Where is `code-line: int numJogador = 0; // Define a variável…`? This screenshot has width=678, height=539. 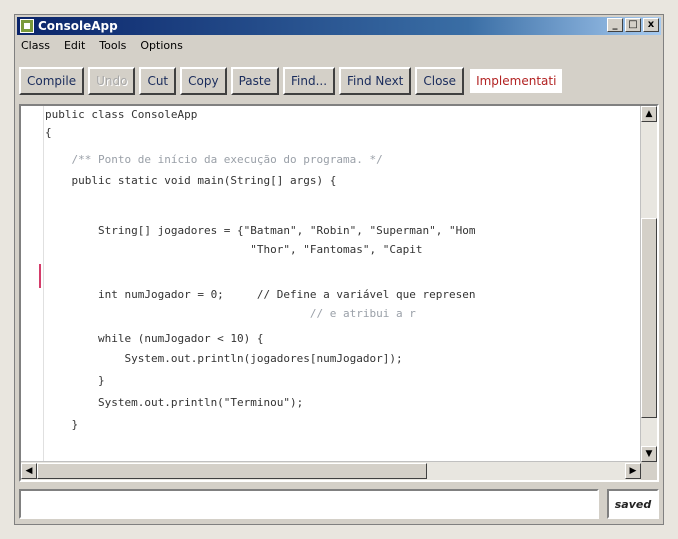 code-line: int numJogador = 0; // Define a variável… is located at coordinates (260, 294).